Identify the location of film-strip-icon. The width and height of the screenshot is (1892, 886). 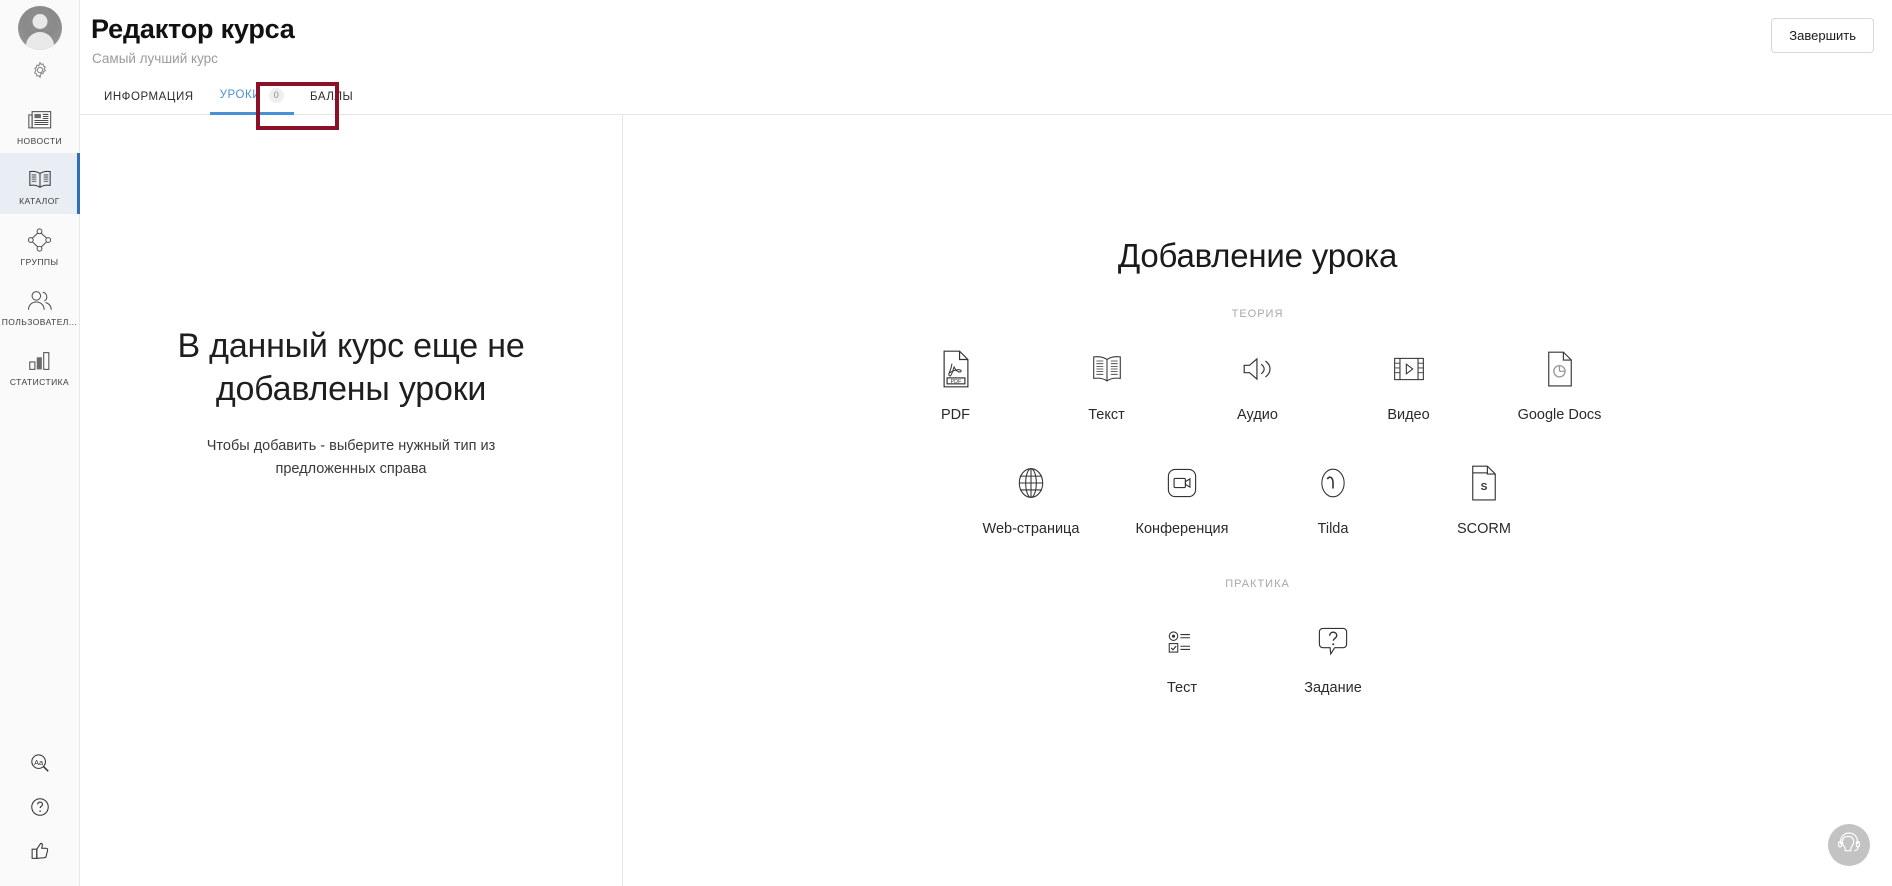
(1409, 369).